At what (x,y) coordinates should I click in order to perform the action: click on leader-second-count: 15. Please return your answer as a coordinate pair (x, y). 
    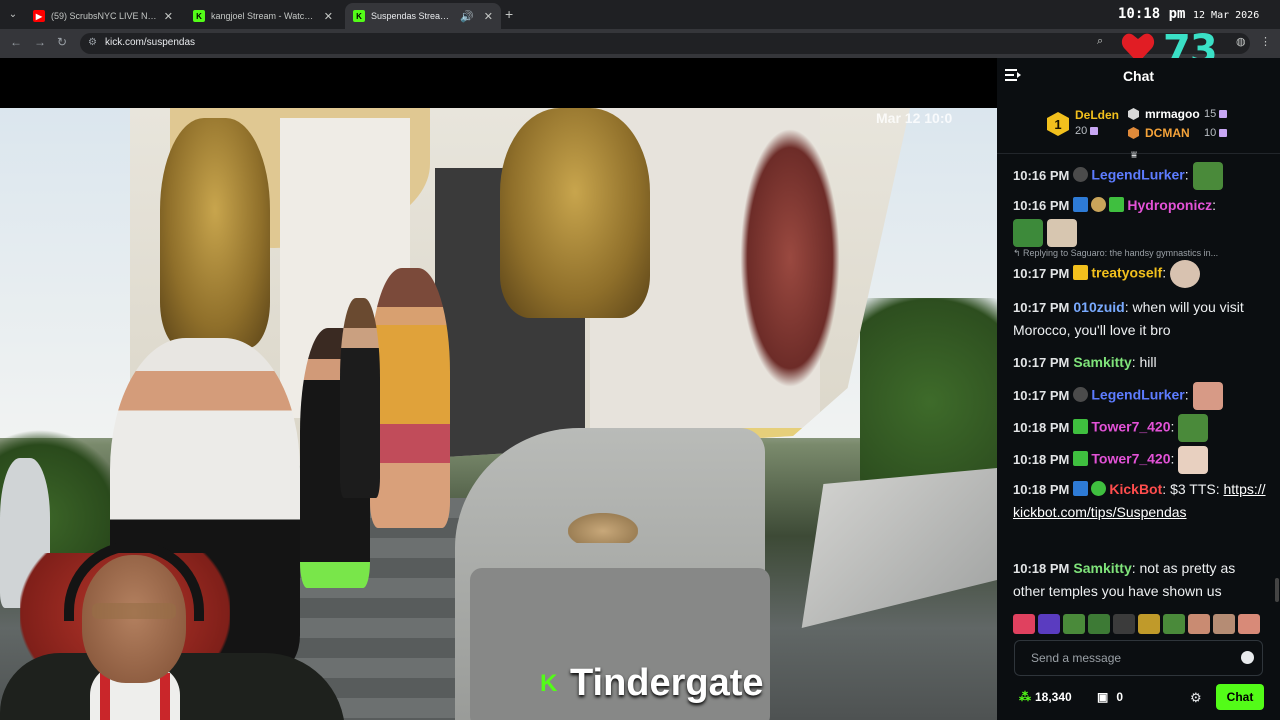
    Looking at the image, I should click on (1216, 114).